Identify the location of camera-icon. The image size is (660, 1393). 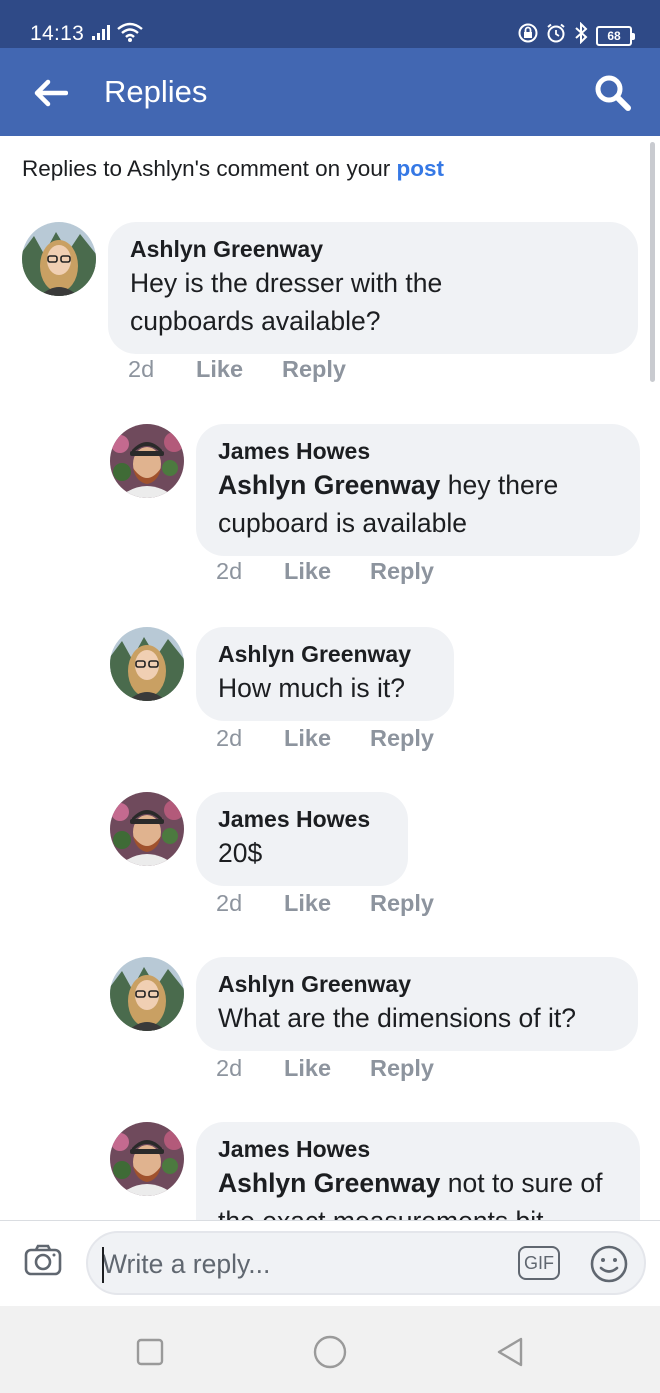
(43, 1260).